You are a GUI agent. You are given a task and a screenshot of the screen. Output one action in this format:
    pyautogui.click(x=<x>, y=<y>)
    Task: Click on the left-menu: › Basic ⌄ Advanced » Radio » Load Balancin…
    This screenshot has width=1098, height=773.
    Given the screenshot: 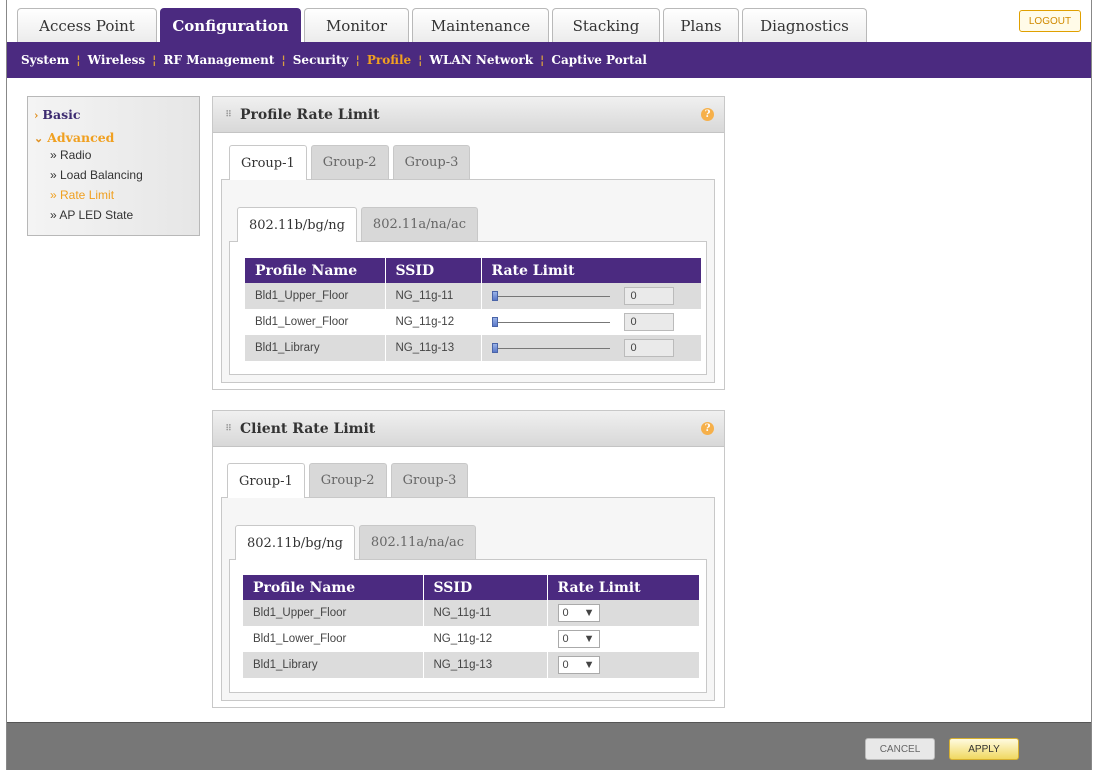 What is the action you would take?
    pyautogui.click(x=113, y=166)
    